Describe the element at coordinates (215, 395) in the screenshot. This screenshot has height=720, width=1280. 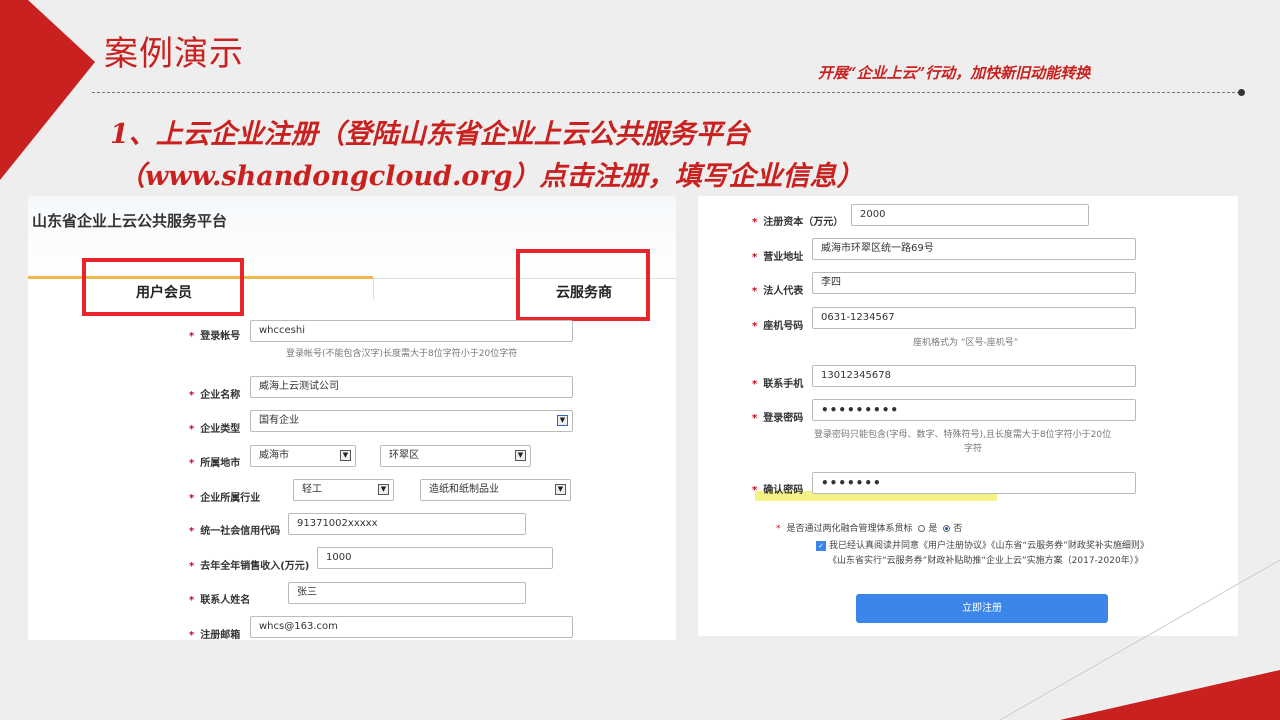
I see `label-company: * 企业名称` at that location.